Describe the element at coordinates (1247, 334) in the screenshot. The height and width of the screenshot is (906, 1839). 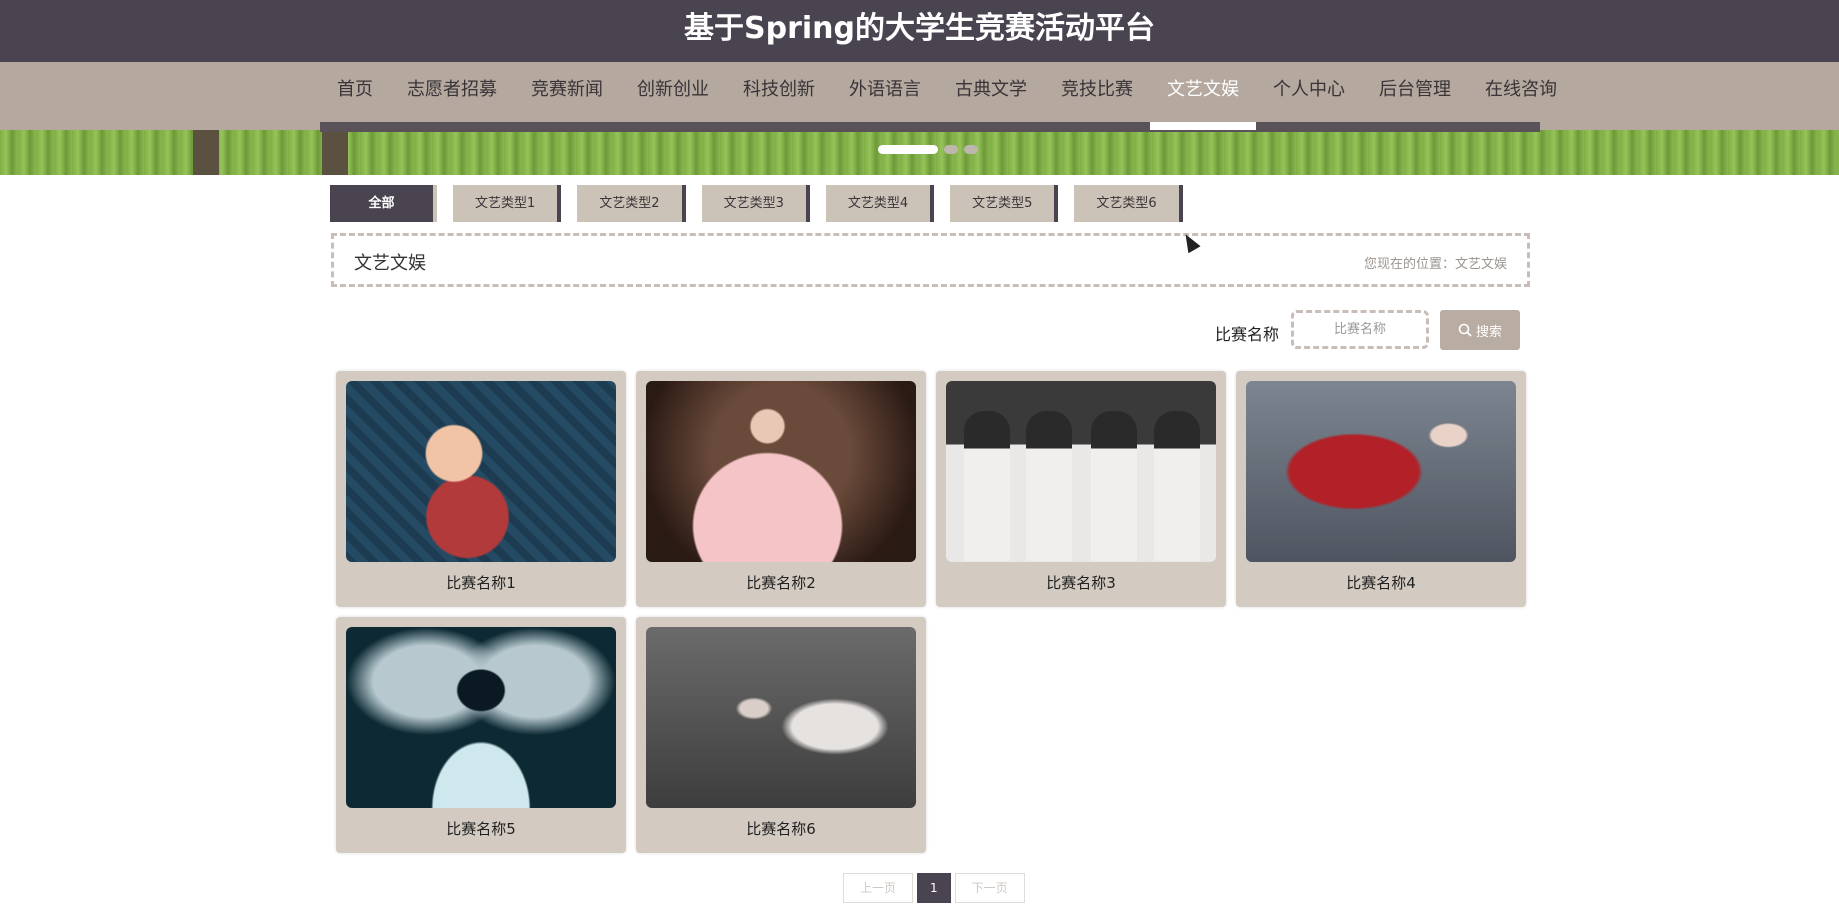
I see `search-label: 比赛名称` at that location.